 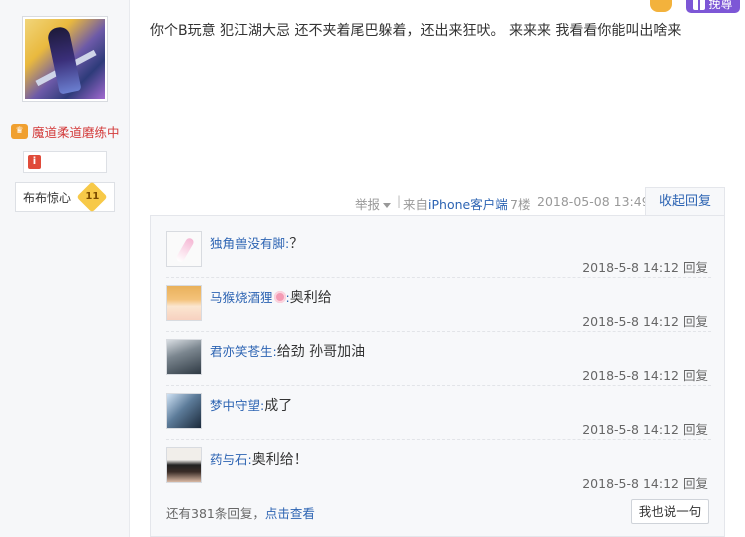 I want to click on author-info-box: i, so click(x=65, y=162).